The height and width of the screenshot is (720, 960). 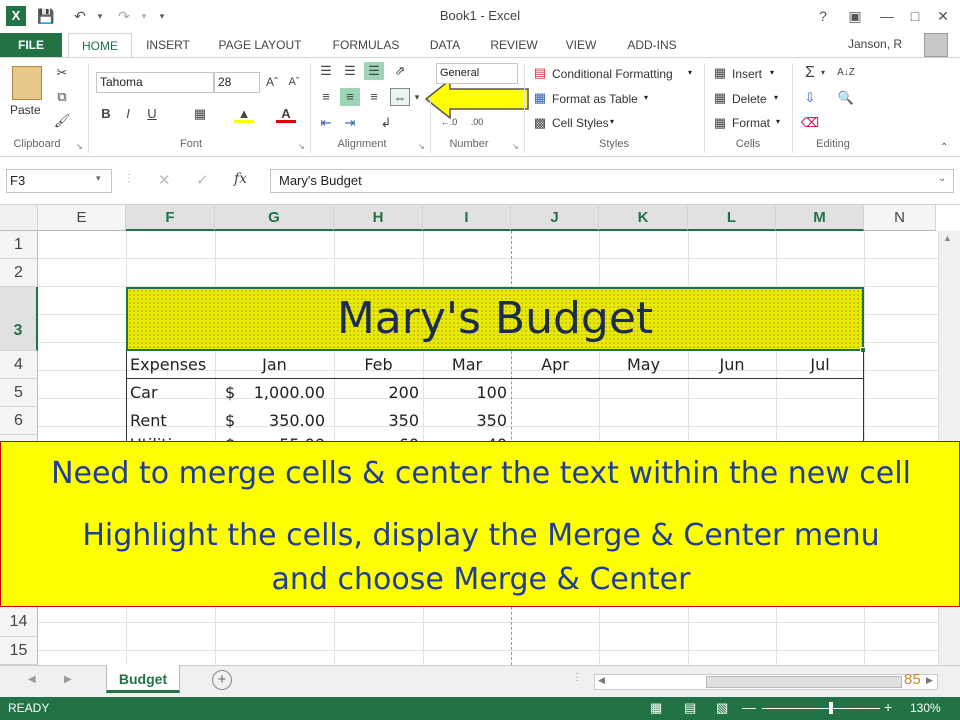 I want to click on tab-add-ins: ADD-INS, so click(x=652, y=45).